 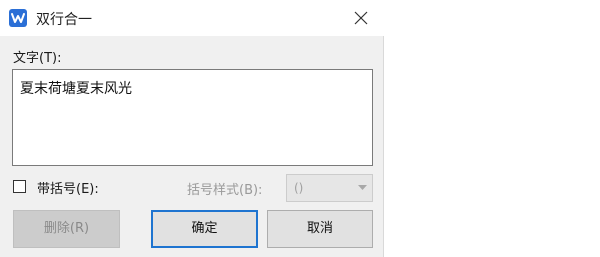 What do you see at coordinates (37, 58) in the screenshot?
I see `text-label: 文字(T):` at bounding box center [37, 58].